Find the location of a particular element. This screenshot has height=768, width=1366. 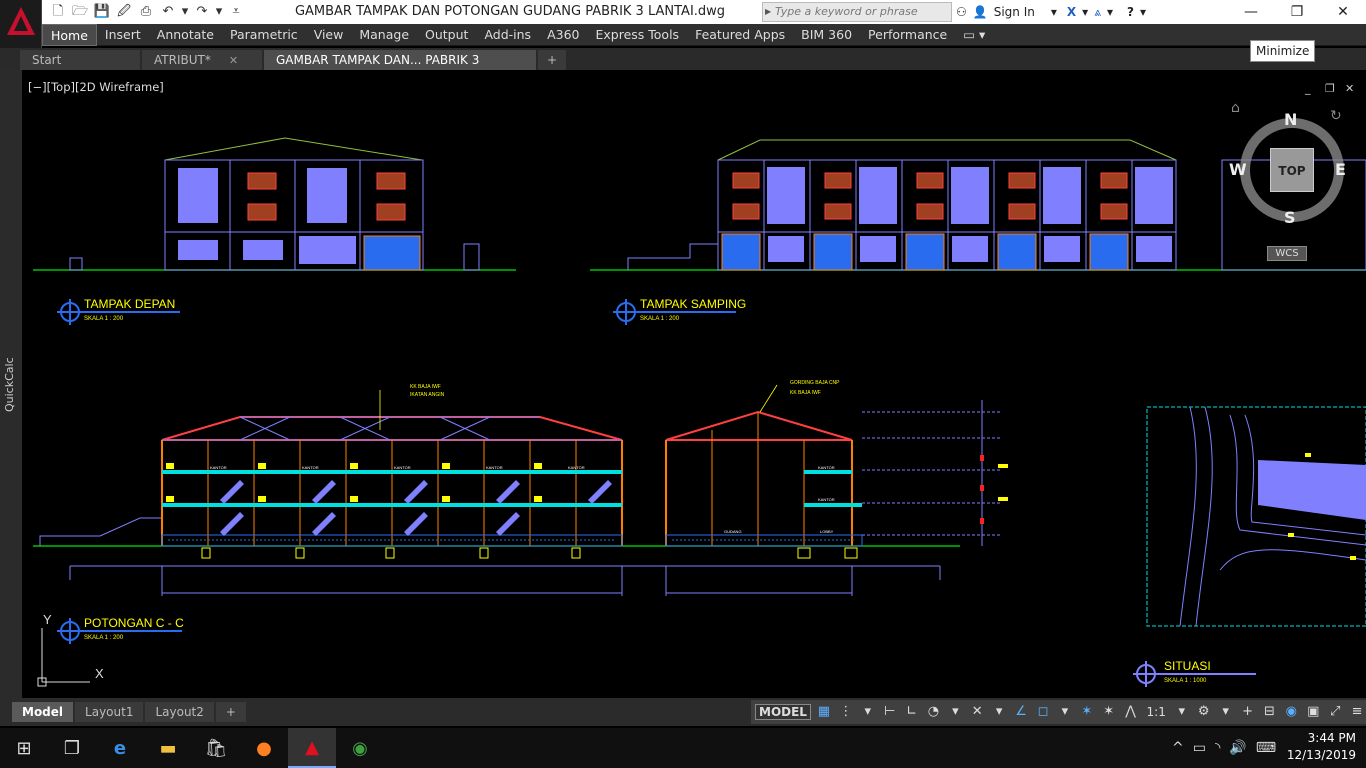

volume-icon: 🔊 is located at coordinates (1237, 748).